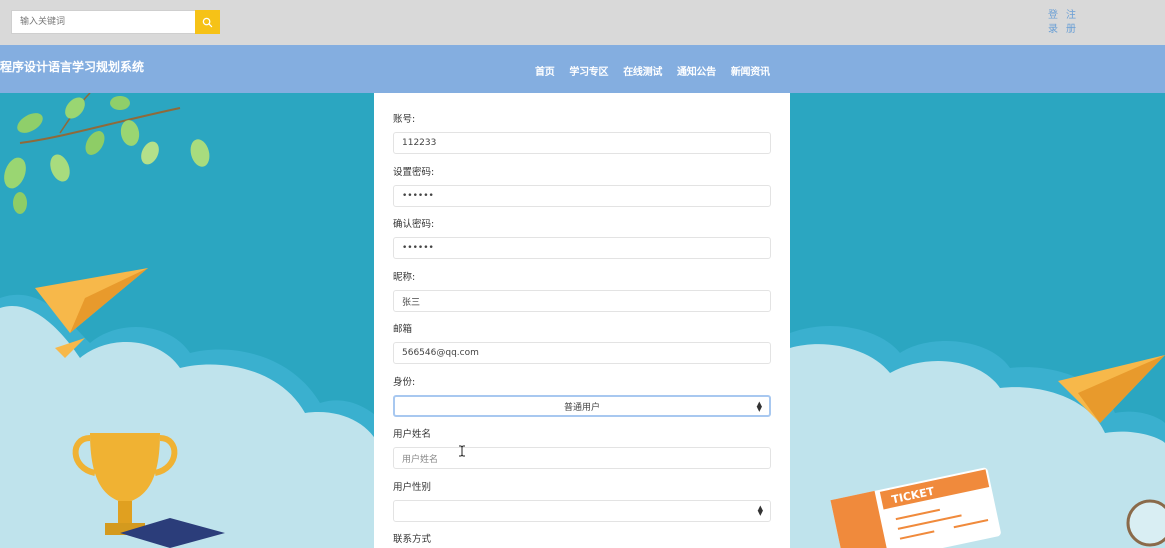  Describe the element at coordinates (72, 67) in the screenshot. I see `site-title: 程序设计语言学习规划系统` at that location.